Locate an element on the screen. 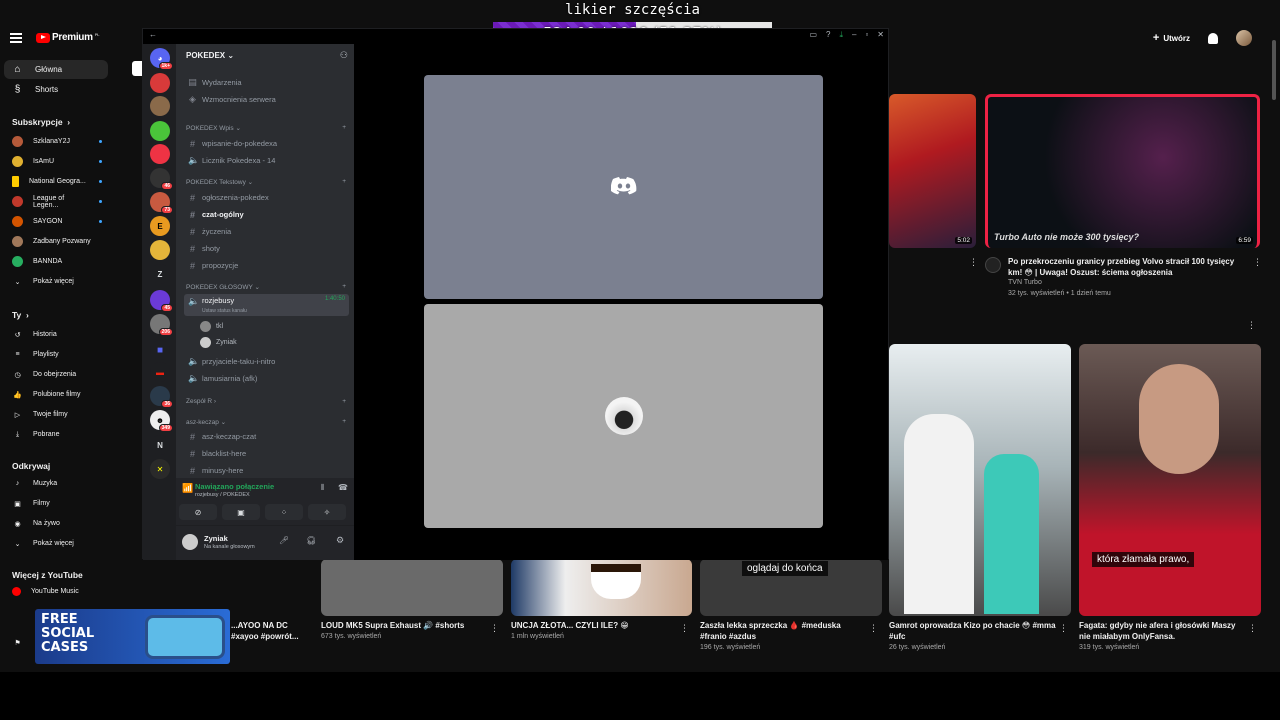 This screenshot has height=720, width=1280. channel-item: # minusy-here is located at coordinates (266, 470).